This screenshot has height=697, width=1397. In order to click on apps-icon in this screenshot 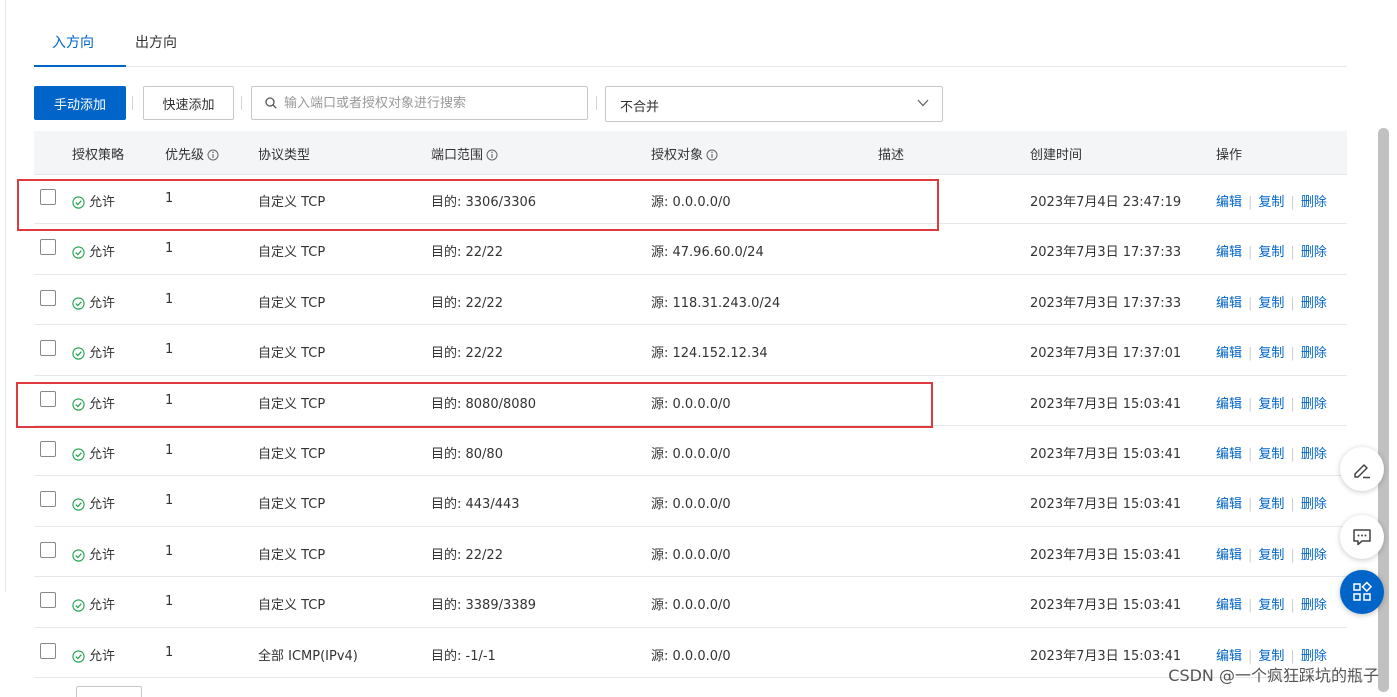, I will do `click(1363, 591)`.